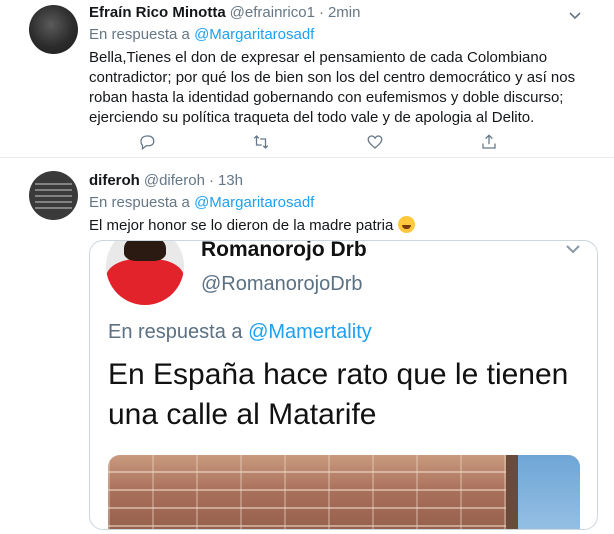  What do you see at coordinates (282, 284) in the screenshot?
I see `embedded-author-handle: @RomanorojoDrb` at bounding box center [282, 284].